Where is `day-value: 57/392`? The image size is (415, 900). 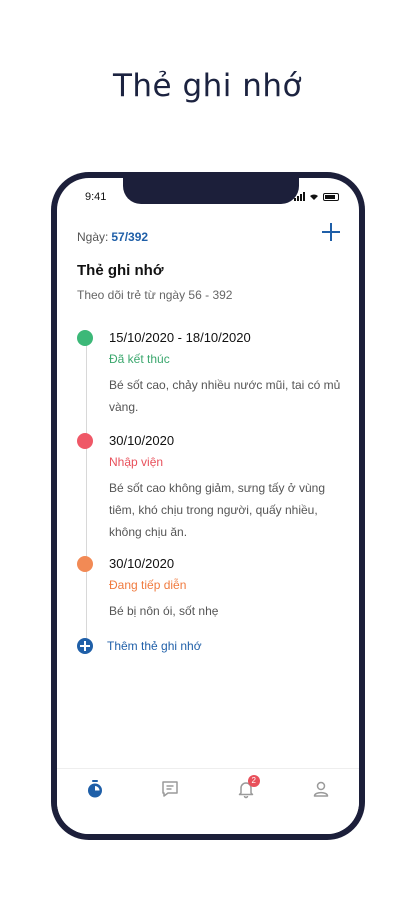 day-value: 57/392 is located at coordinates (130, 237).